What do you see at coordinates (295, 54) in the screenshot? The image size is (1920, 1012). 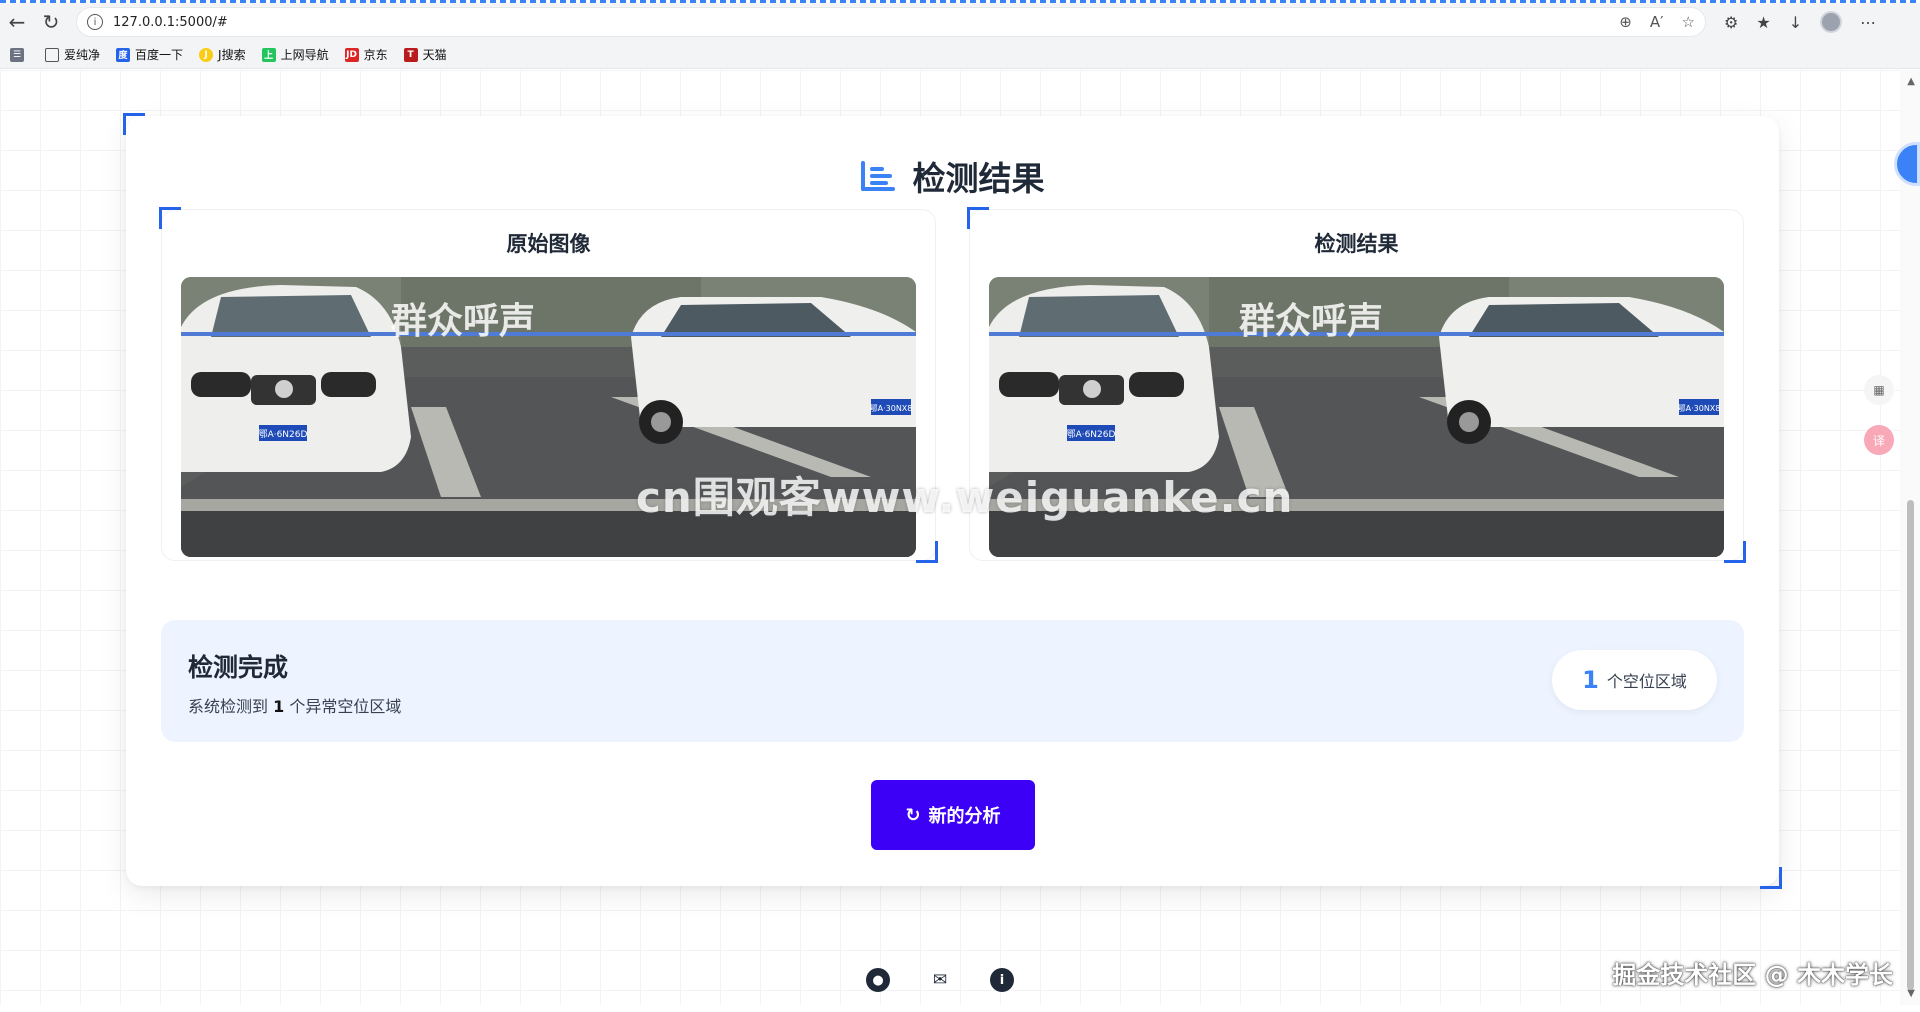 I see `bookmark-item: 上上网导航` at bounding box center [295, 54].